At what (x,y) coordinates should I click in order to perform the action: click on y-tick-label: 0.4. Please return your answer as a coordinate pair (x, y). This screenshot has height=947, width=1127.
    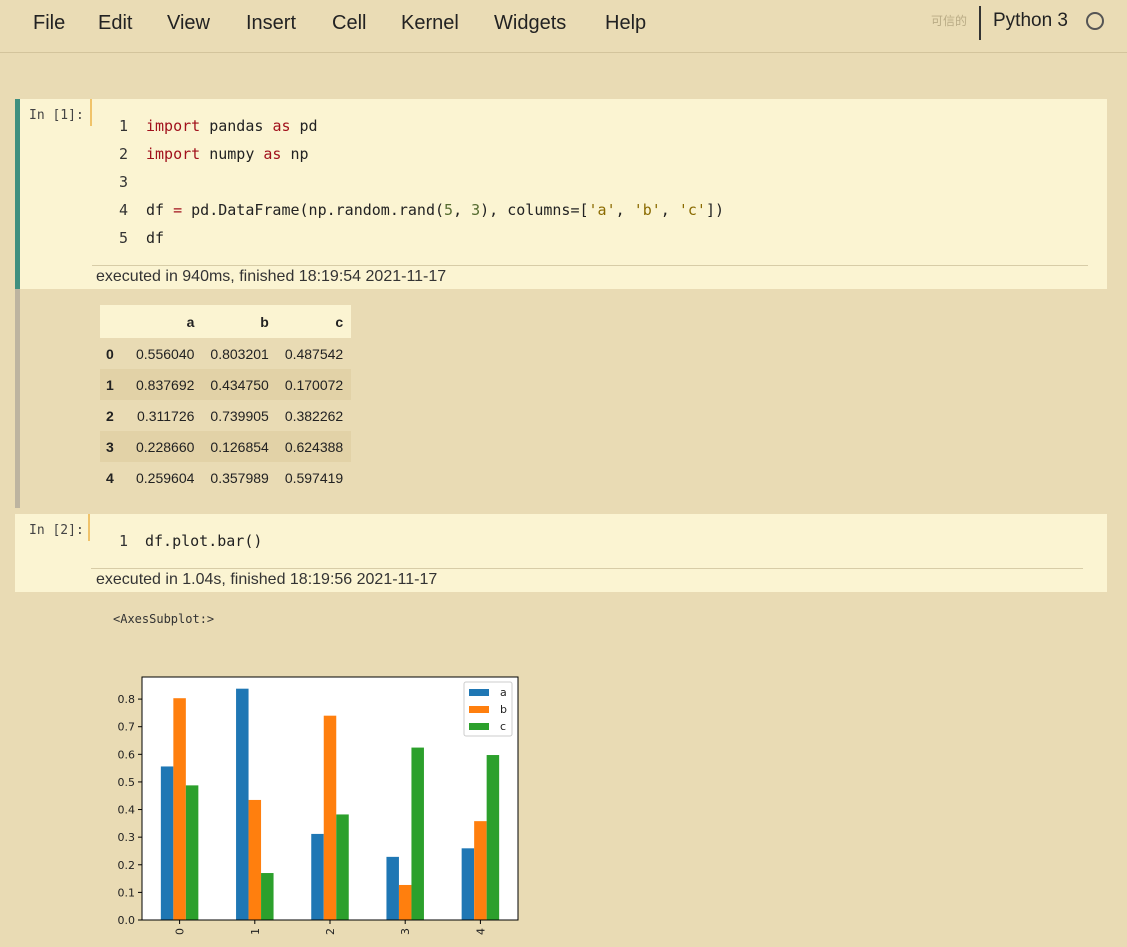
    Looking at the image, I should click on (127, 810).